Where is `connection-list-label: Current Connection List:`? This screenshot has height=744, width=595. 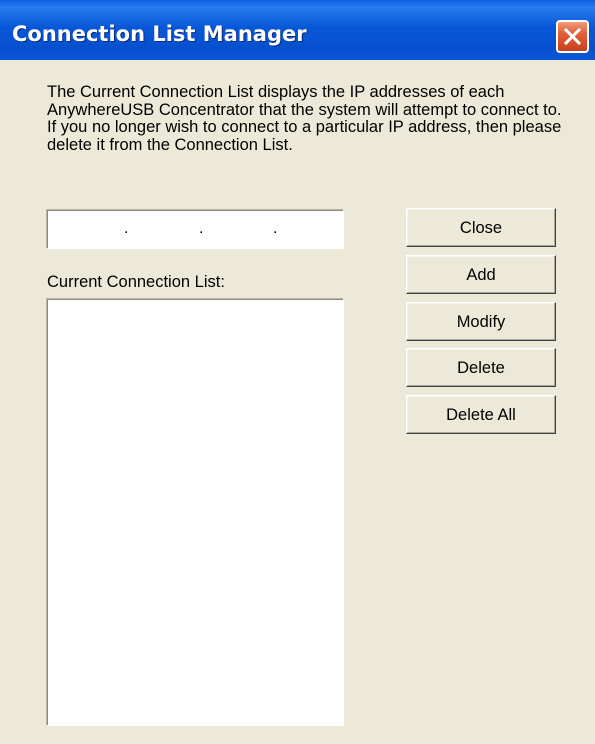
connection-list-label: Current Connection List: is located at coordinates (136, 282).